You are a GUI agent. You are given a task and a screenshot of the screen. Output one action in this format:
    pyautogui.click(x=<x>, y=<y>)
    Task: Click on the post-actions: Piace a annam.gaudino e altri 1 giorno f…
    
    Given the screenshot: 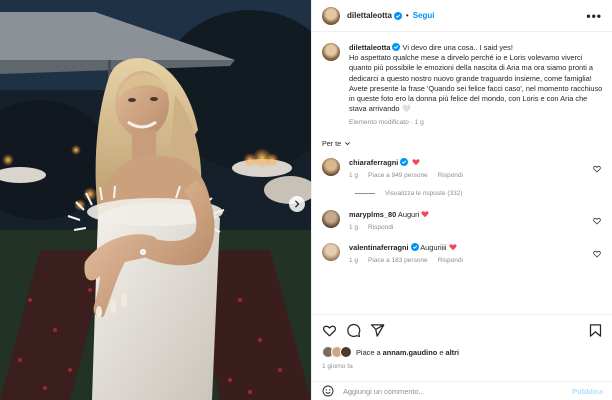 What is the action you would take?
    pyautogui.click(x=462, y=342)
    